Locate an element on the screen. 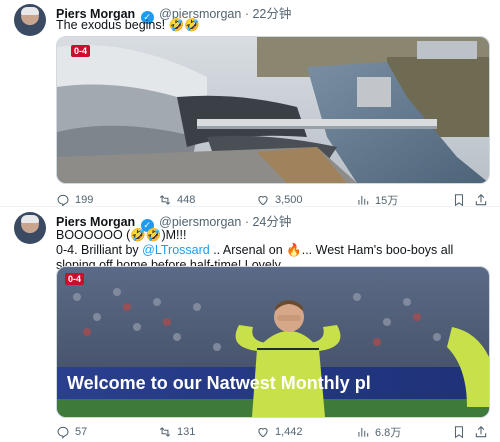 This screenshot has width=500, height=442. reply-count: 57 is located at coordinates (81, 432).